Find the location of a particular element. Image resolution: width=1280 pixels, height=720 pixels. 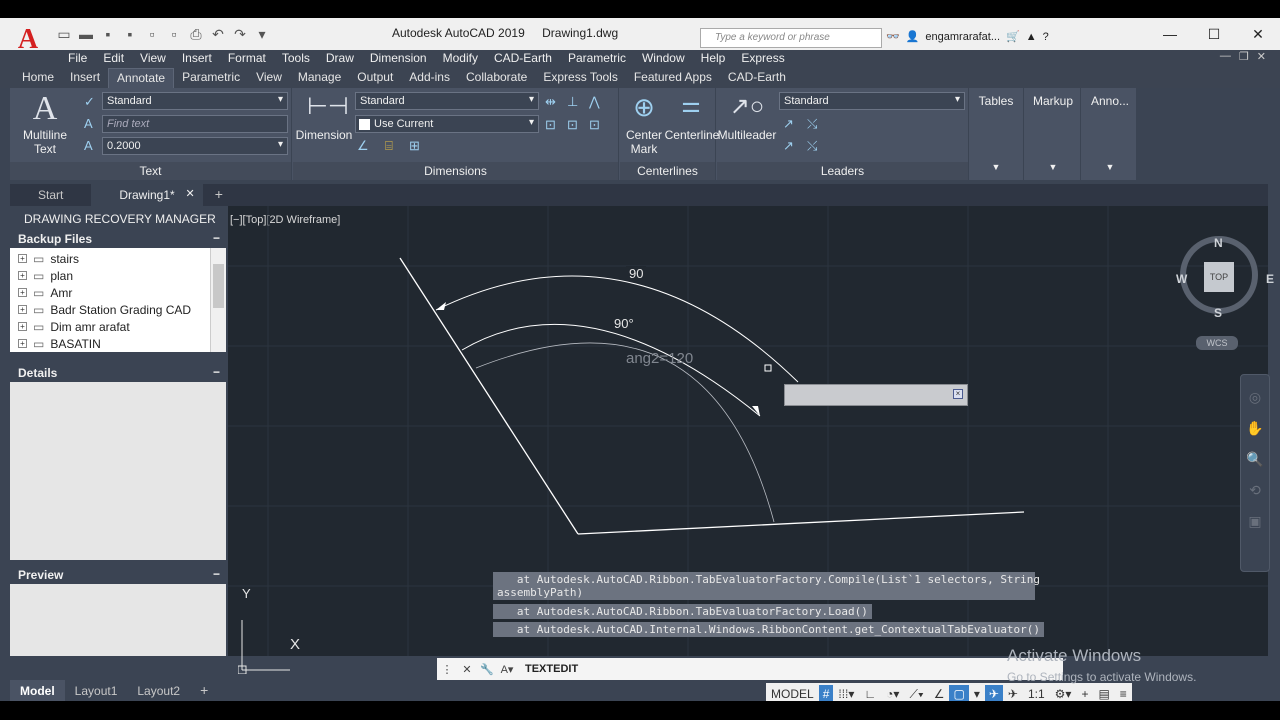

center-mark-label-2: Mark is located at coordinates (644, 149).